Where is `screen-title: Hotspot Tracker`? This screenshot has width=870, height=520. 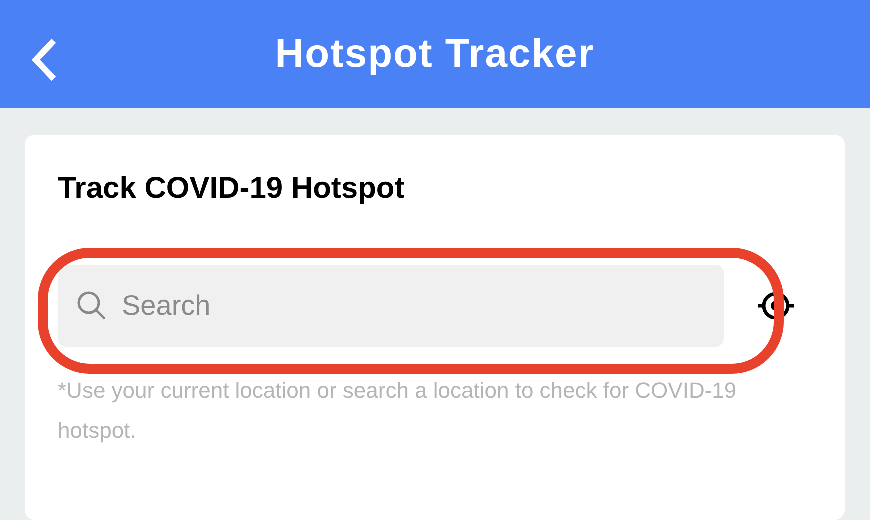 screen-title: Hotspot Tracker is located at coordinates (435, 54).